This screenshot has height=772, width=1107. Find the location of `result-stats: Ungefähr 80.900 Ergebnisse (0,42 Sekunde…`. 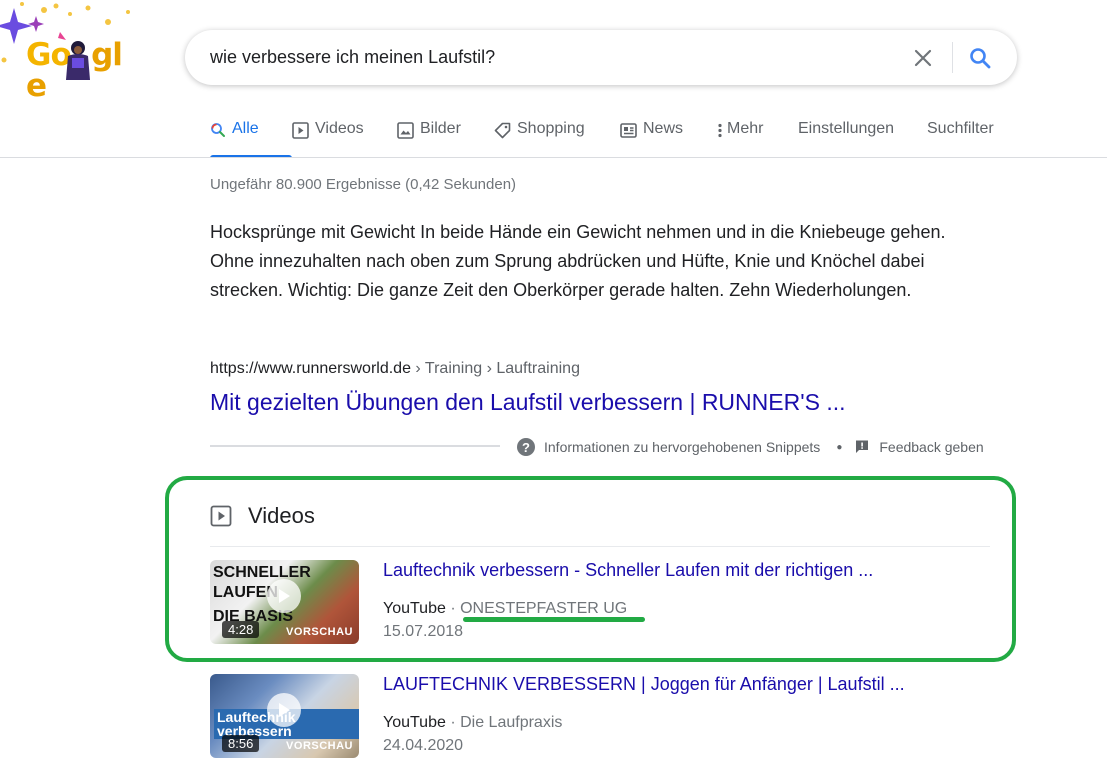

result-stats: Ungefähr 80.900 Ergebnisse (0,42 Sekunde… is located at coordinates (363, 184).